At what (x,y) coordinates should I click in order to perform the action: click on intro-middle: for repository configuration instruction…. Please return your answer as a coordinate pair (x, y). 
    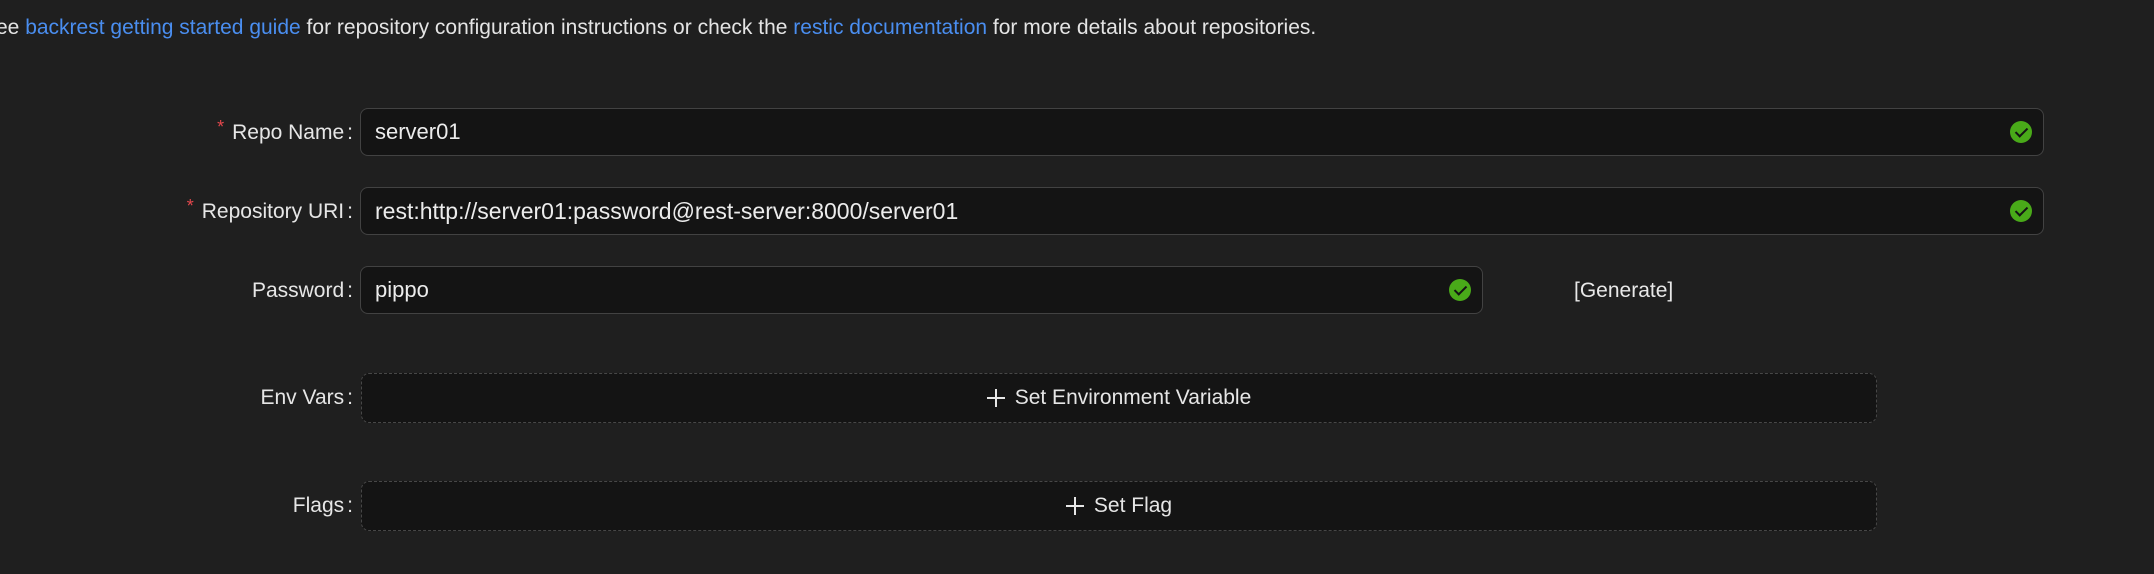
    Looking at the image, I should click on (547, 27).